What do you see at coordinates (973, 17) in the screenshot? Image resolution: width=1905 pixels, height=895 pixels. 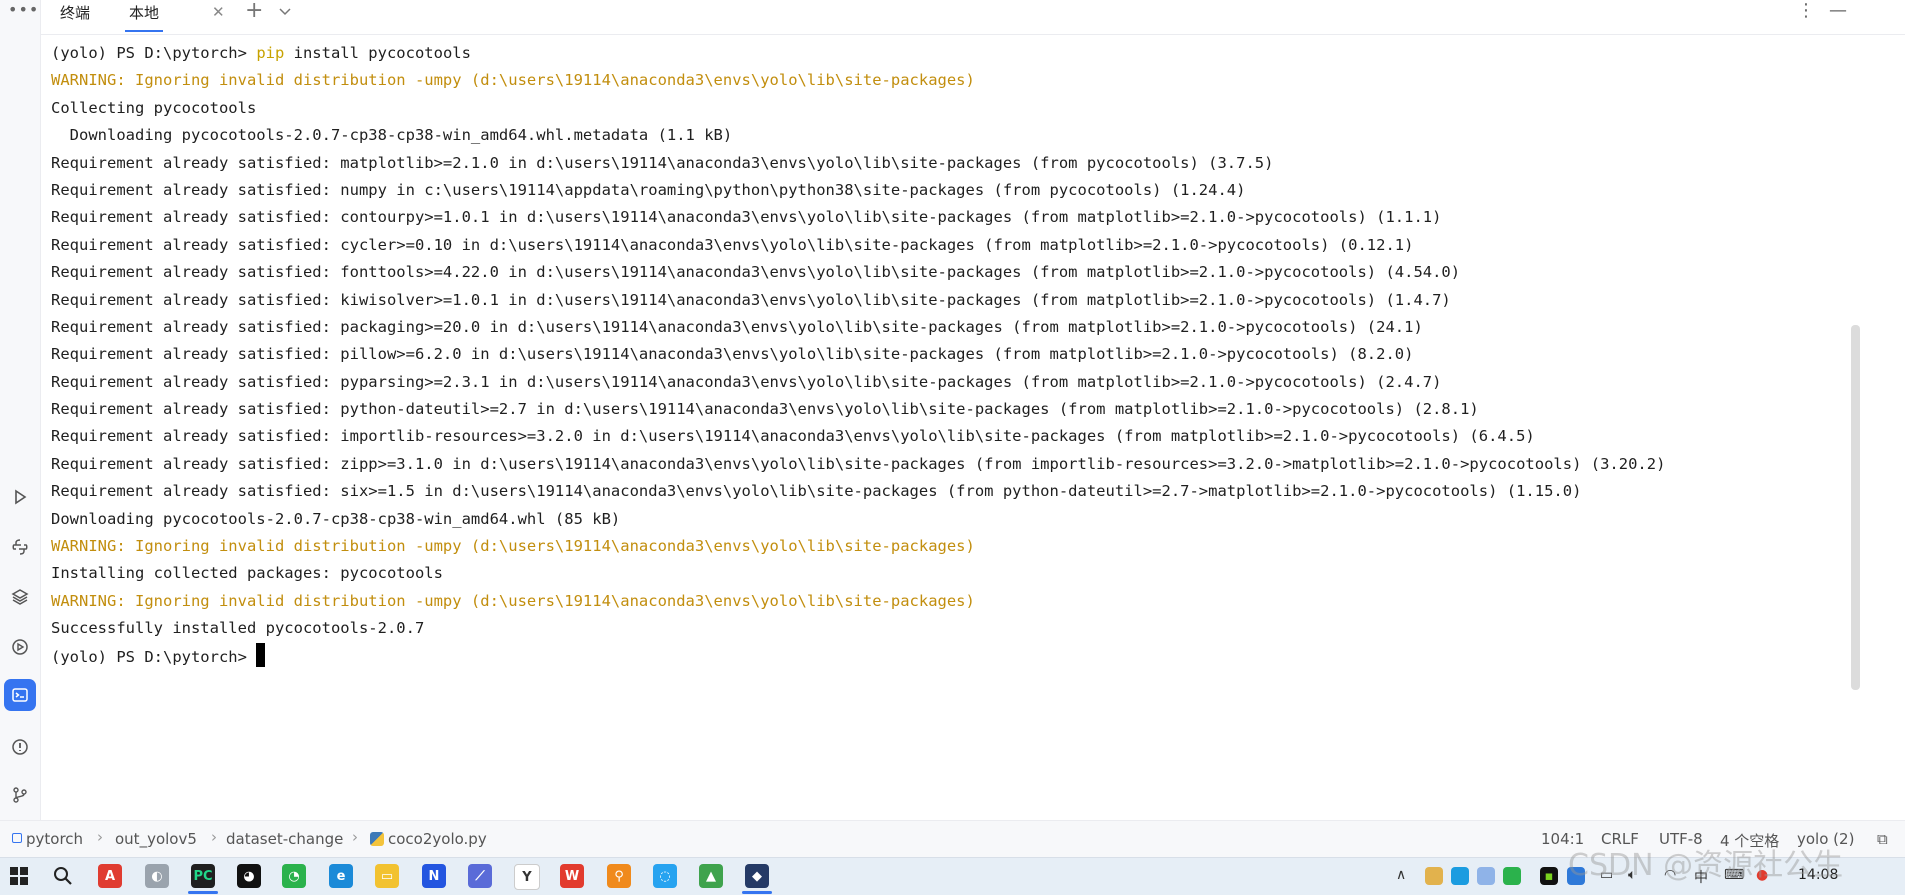 I see `terminal-tabbar: 终端 本地 ✕ + ⋮ —` at bounding box center [973, 17].